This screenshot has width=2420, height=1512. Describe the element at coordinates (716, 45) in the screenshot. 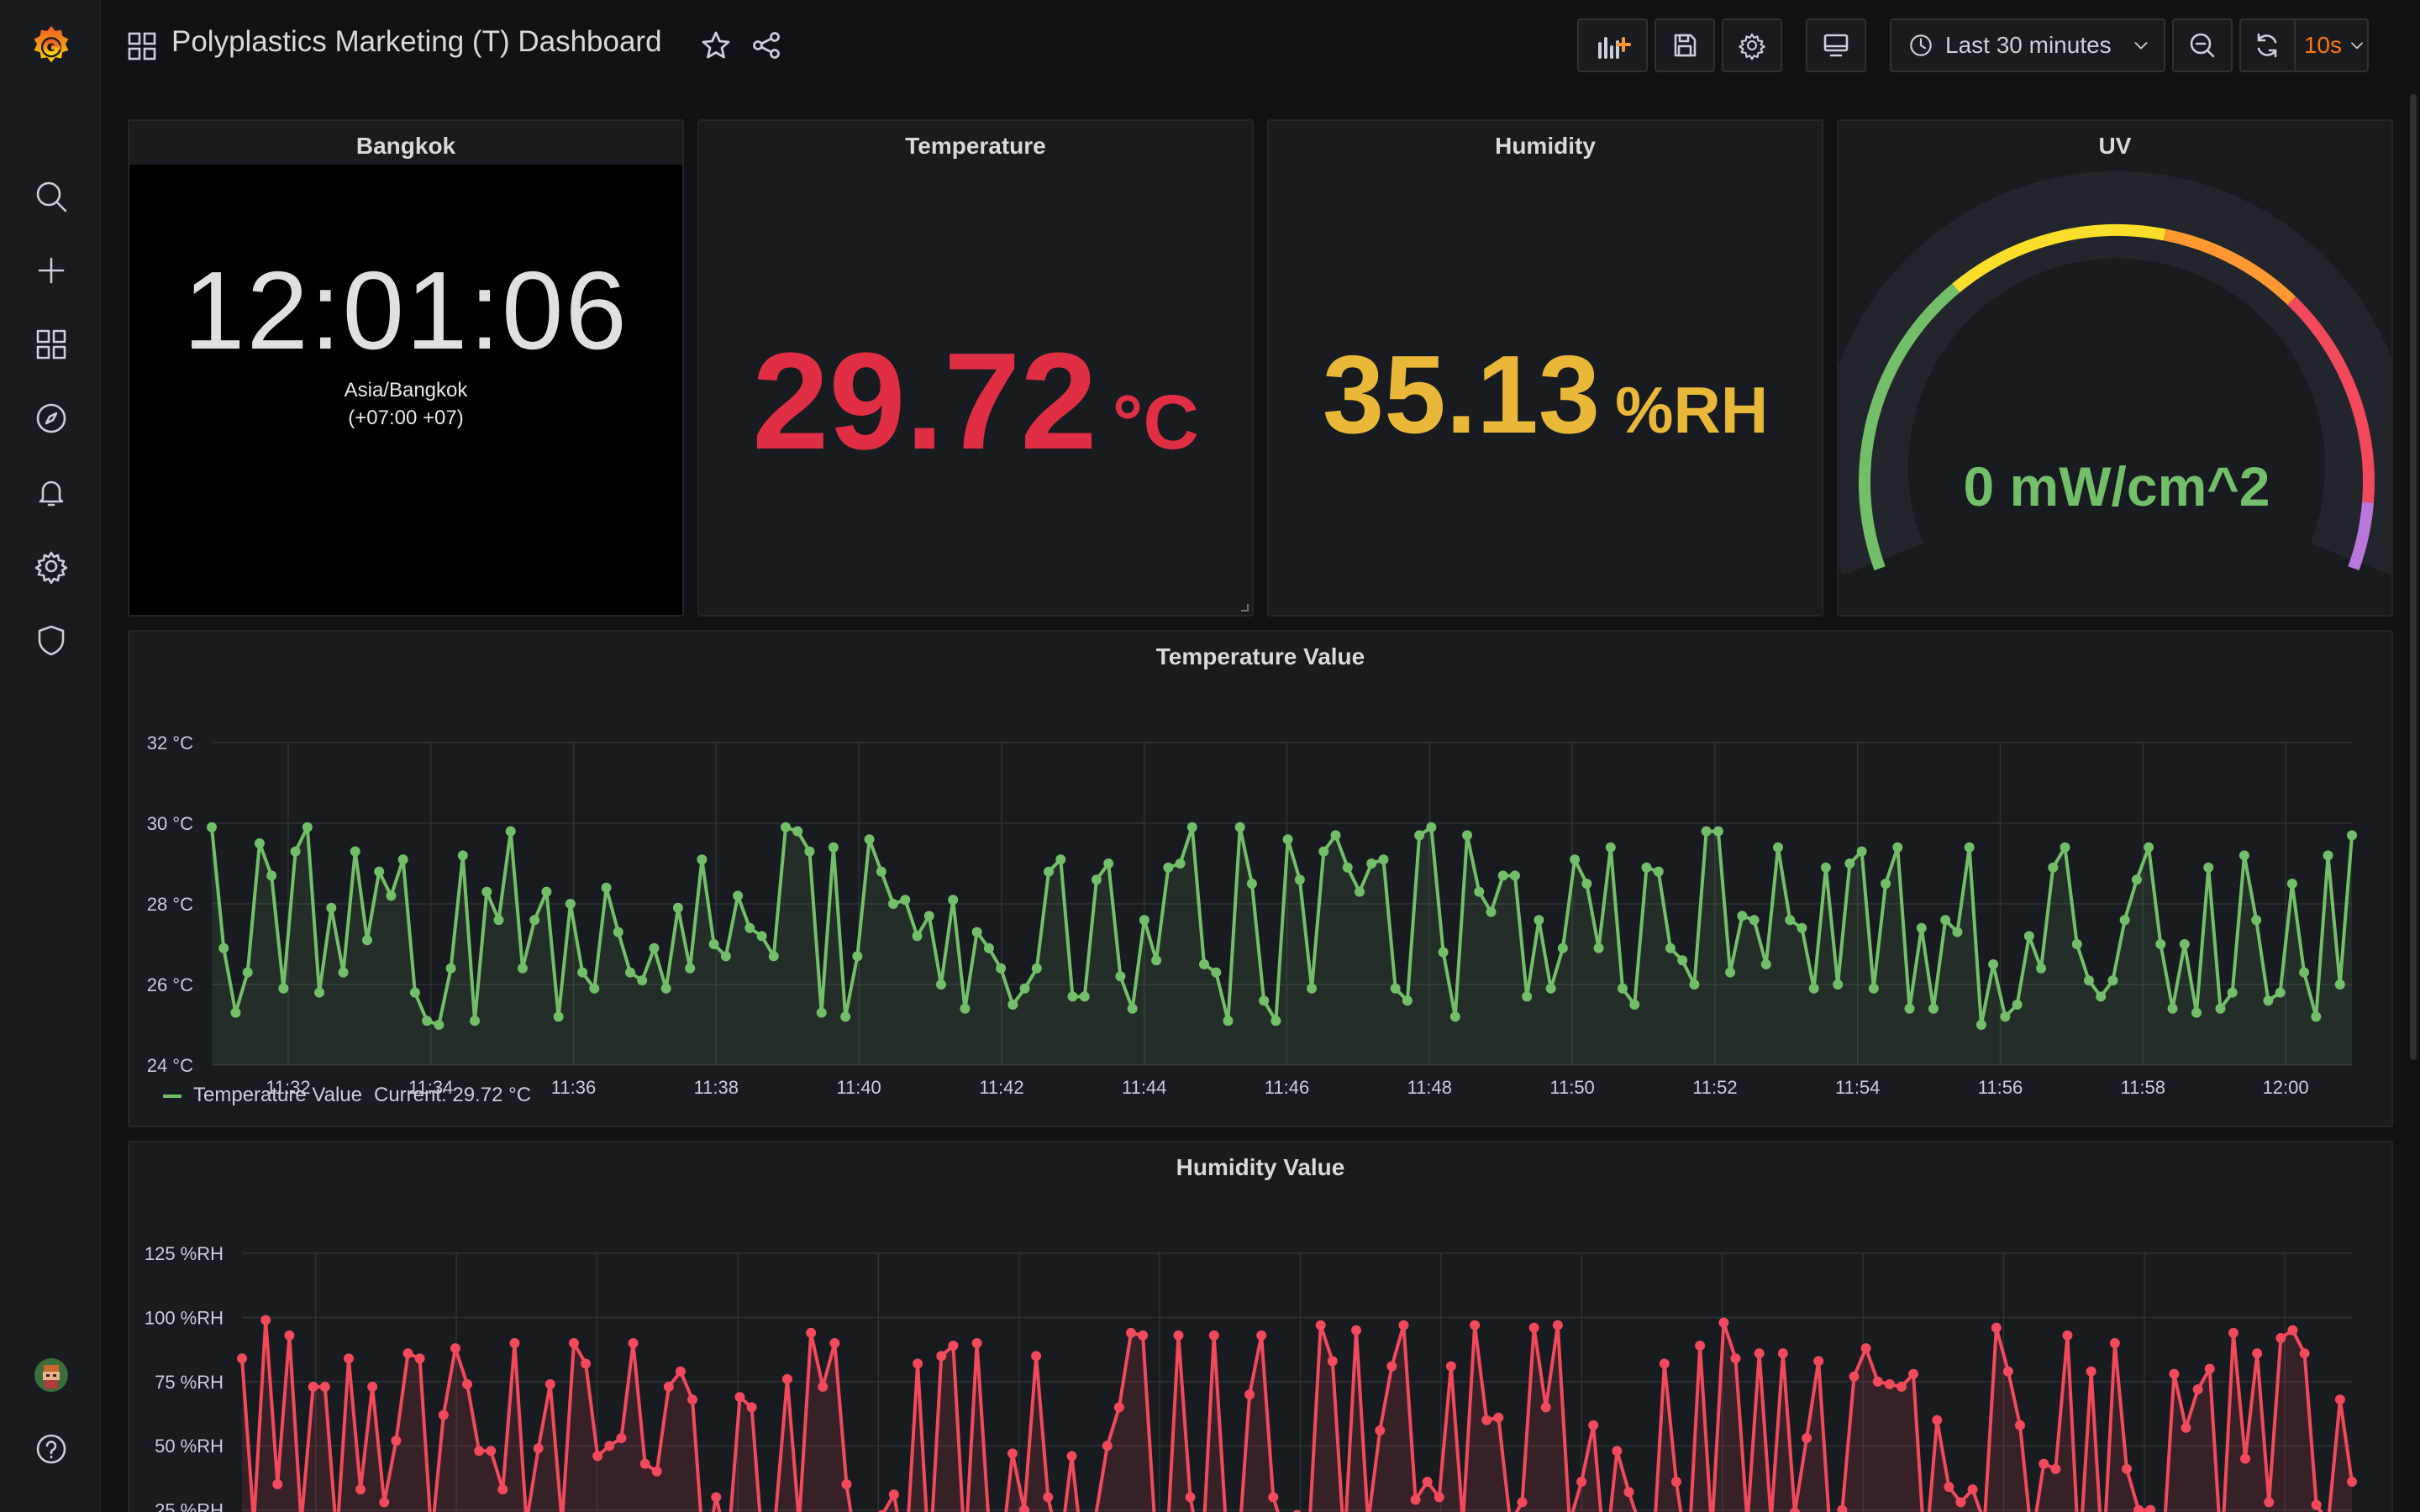

I see `star-icon` at that location.